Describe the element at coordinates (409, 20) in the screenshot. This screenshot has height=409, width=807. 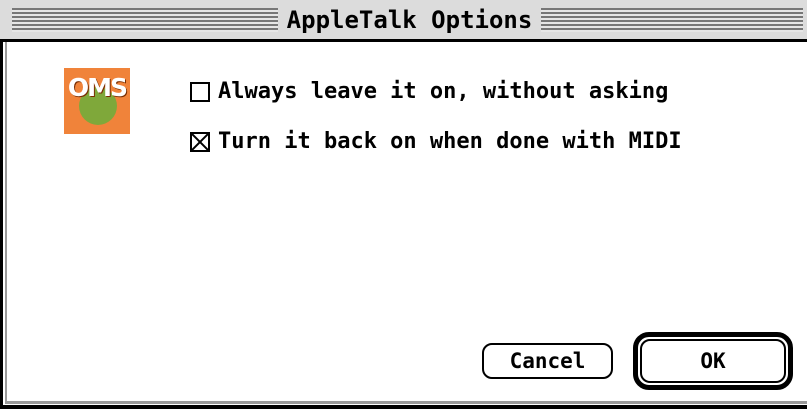
I see `window-title: AppleTalk Options` at that location.